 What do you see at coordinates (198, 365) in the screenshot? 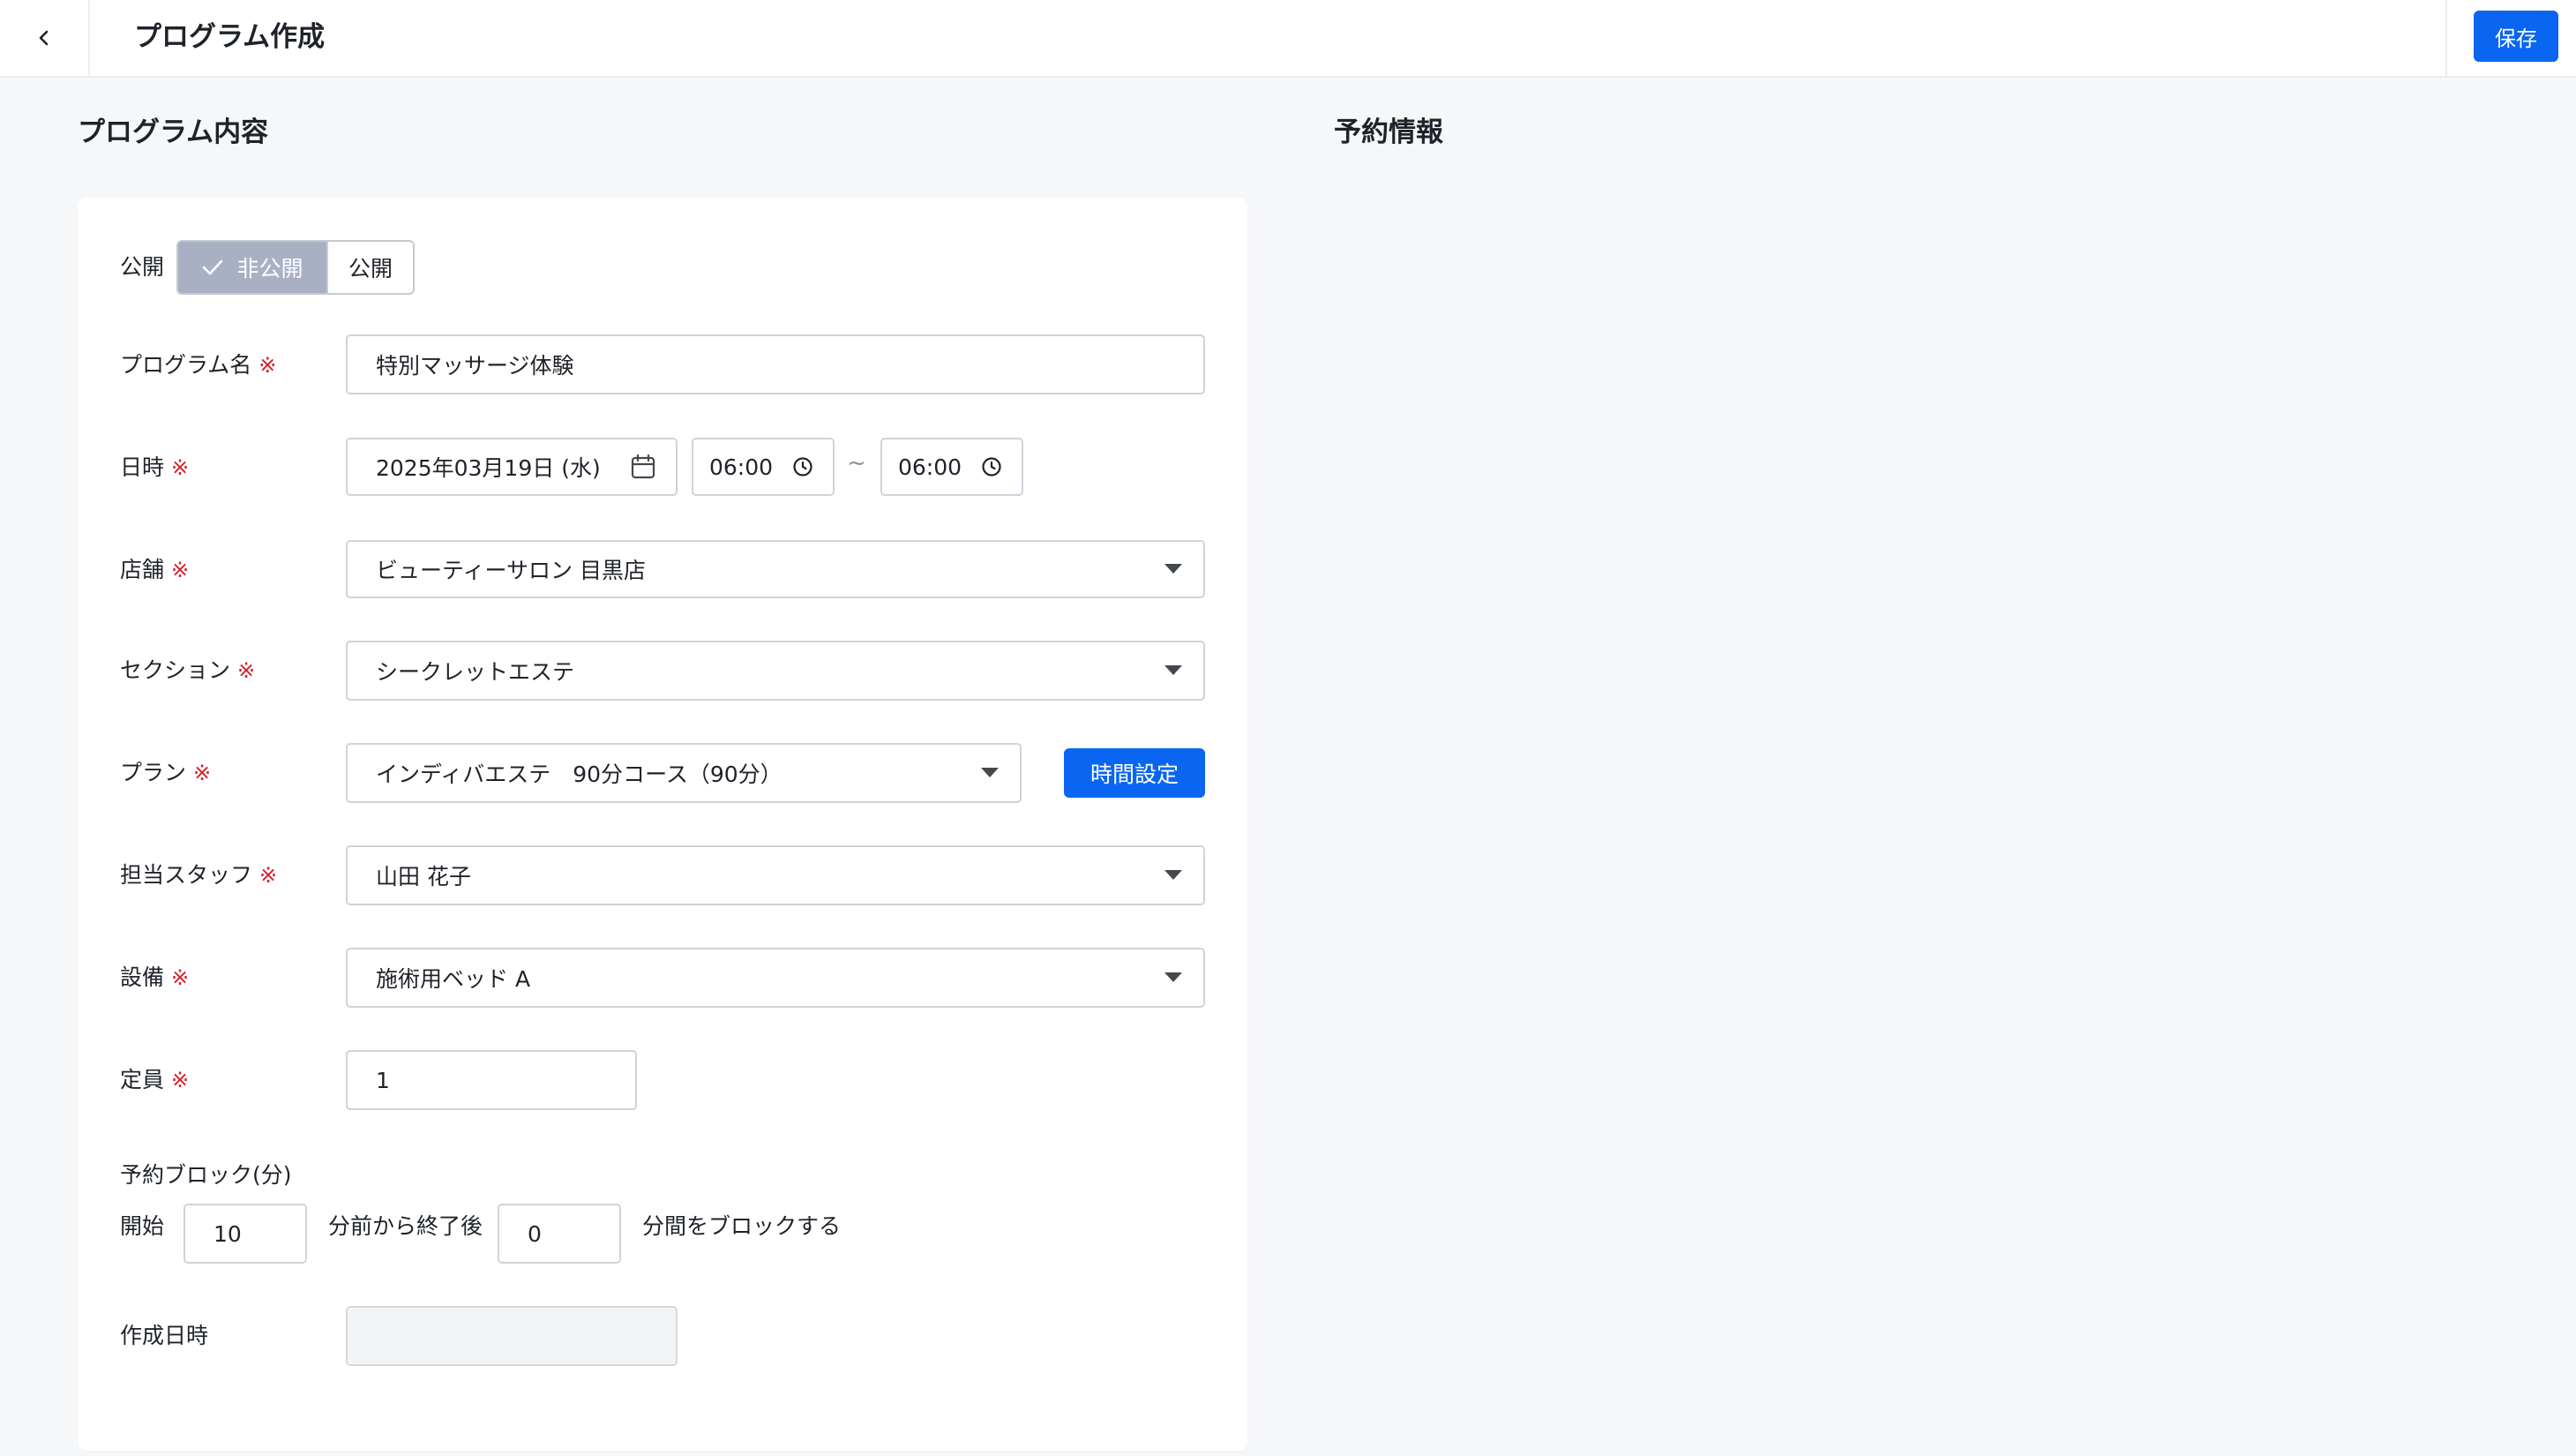
I see `program-name-label: プログラム名 ※` at bounding box center [198, 365].